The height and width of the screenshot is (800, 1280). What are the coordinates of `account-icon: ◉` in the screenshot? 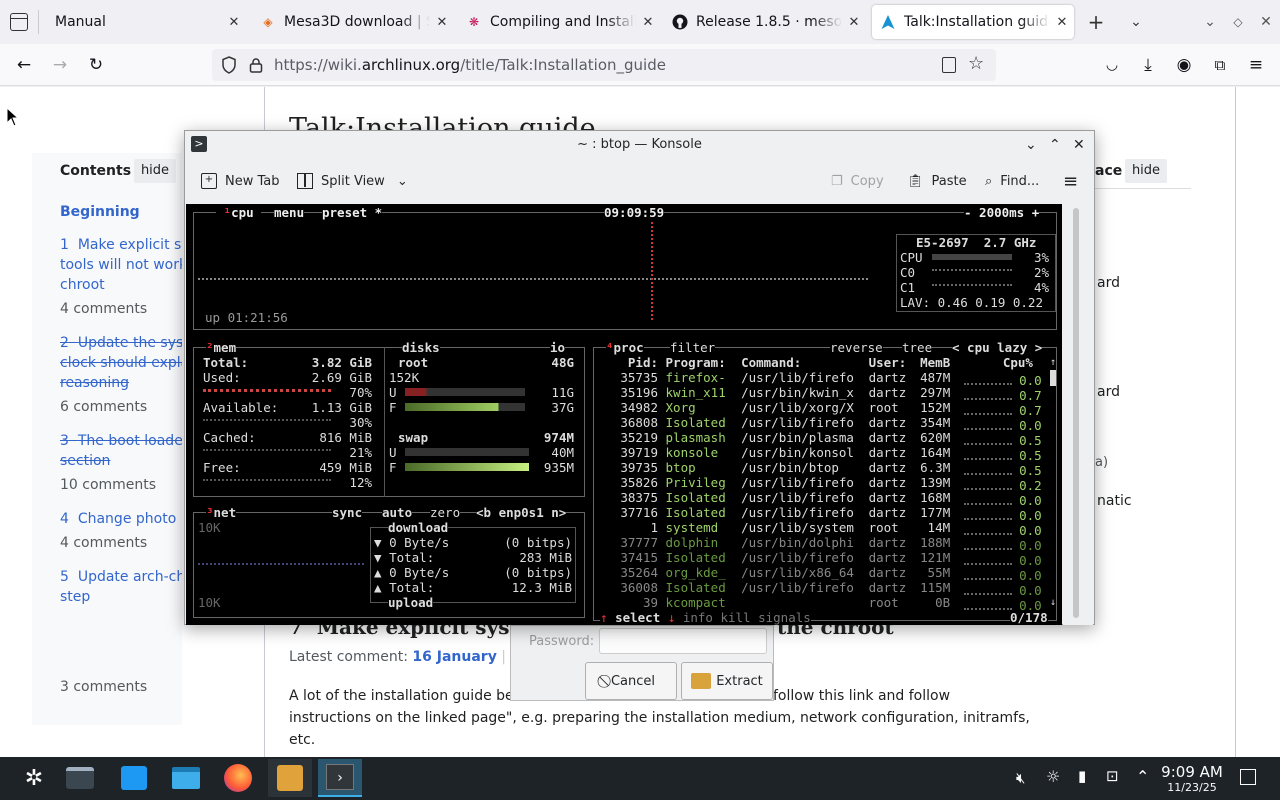 It's located at (1184, 65).